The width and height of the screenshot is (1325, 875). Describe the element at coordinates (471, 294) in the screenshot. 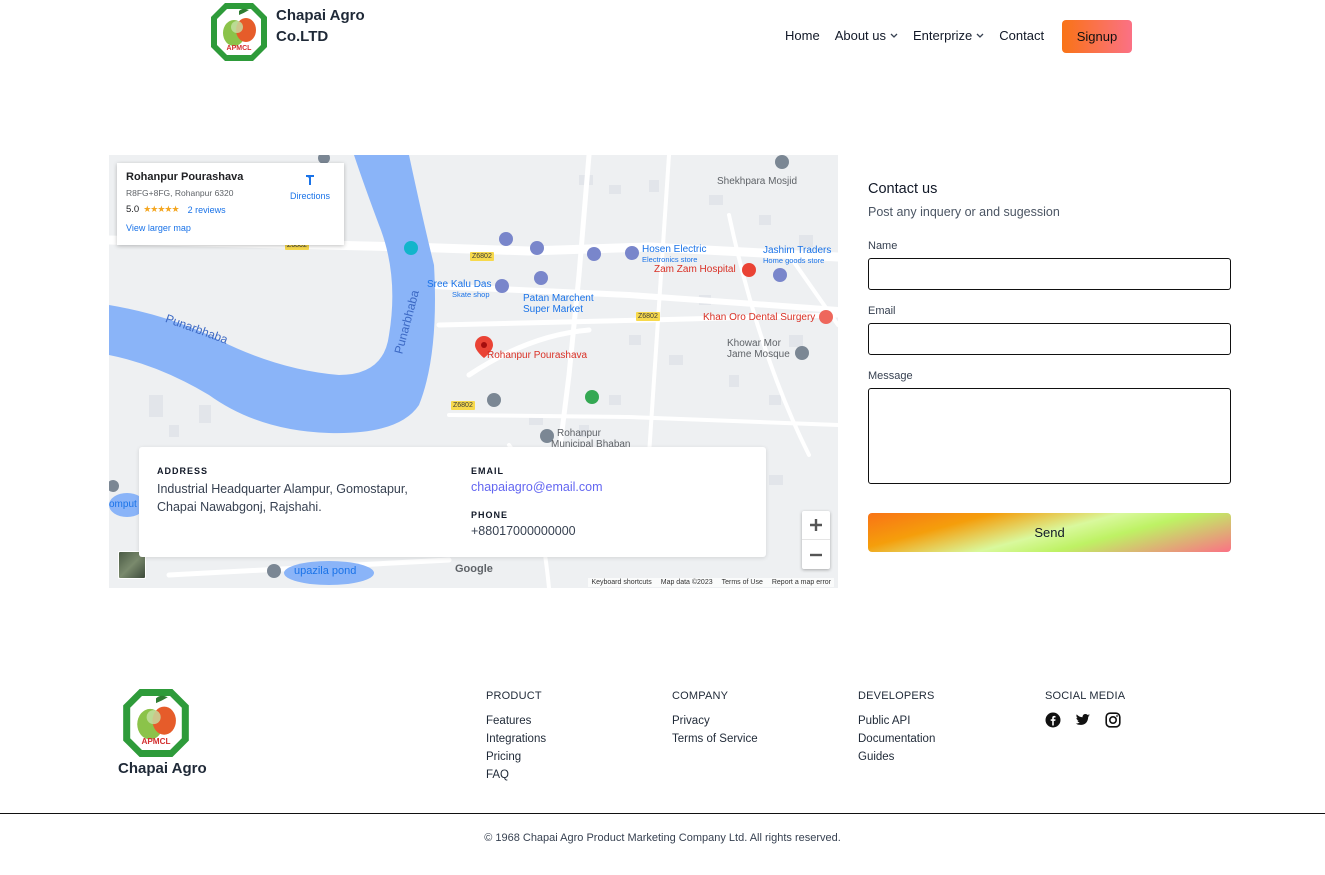

I see `map-label-poi: Skate shop` at that location.